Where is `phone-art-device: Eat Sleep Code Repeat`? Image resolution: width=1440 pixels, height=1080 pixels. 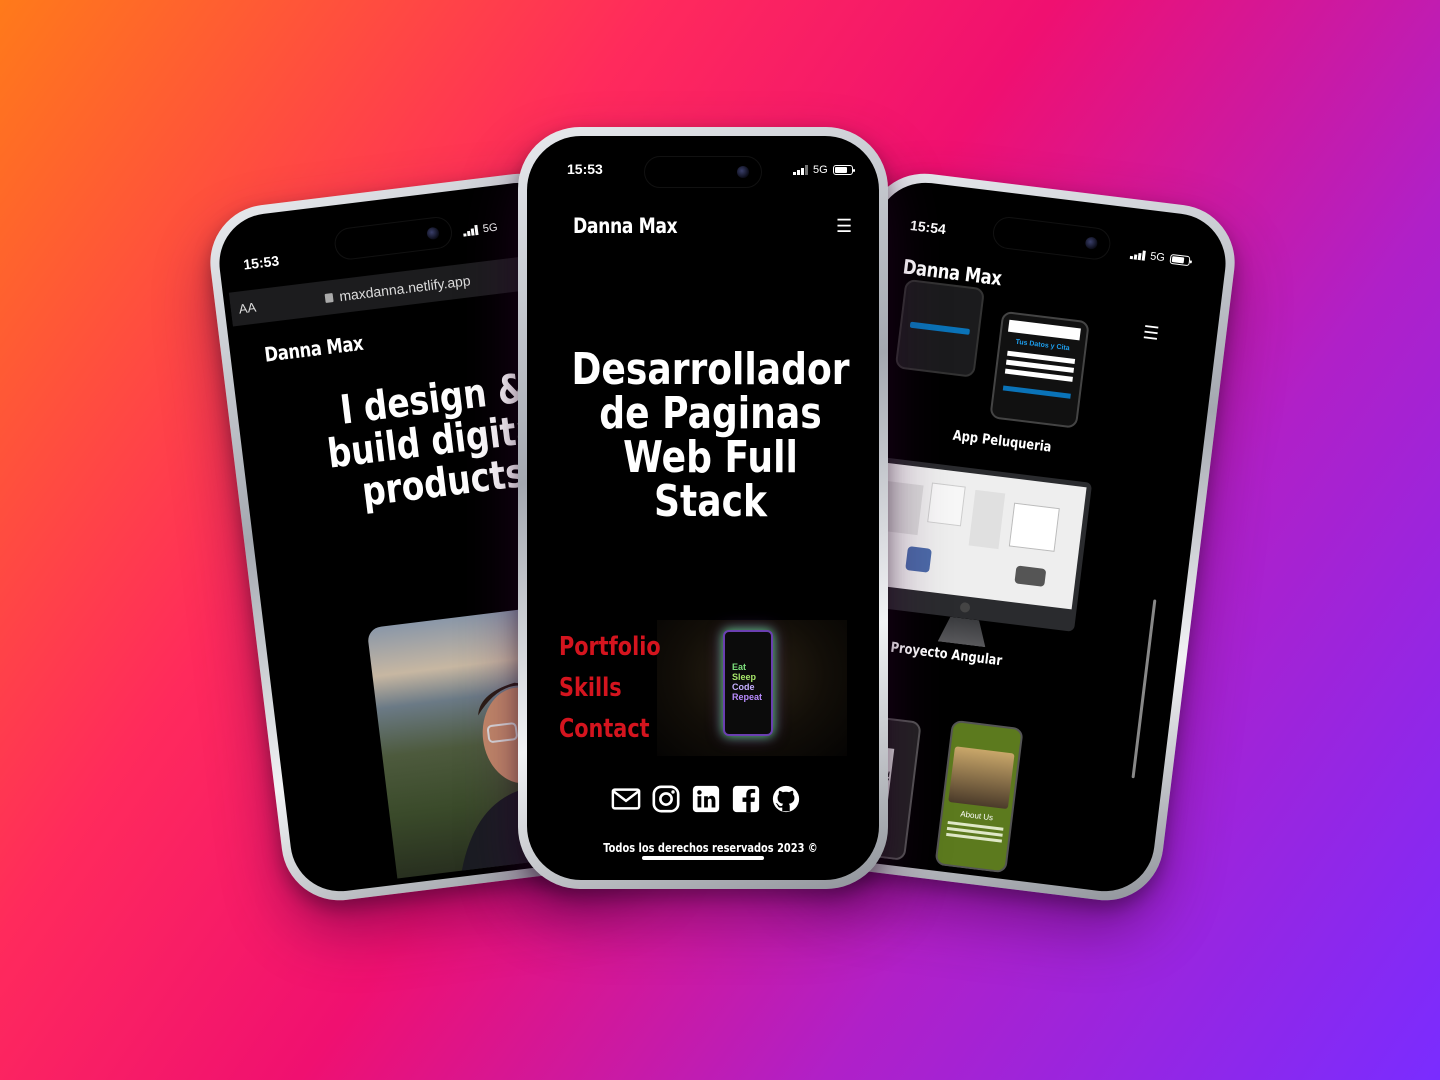
phone-art-device: Eat Sleep Code Repeat is located at coordinates (748, 683).